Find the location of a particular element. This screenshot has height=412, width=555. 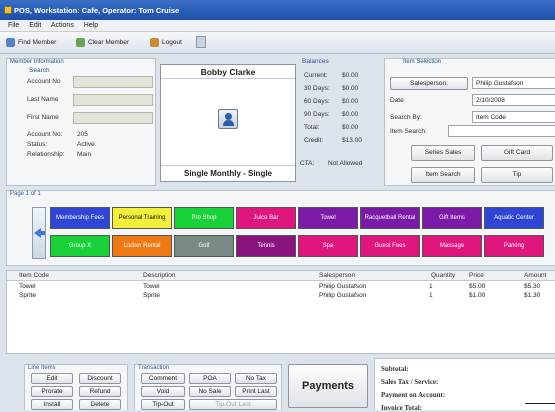

tile-racquetball-rental: Racquetball Rental is located at coordinates (390, 218).